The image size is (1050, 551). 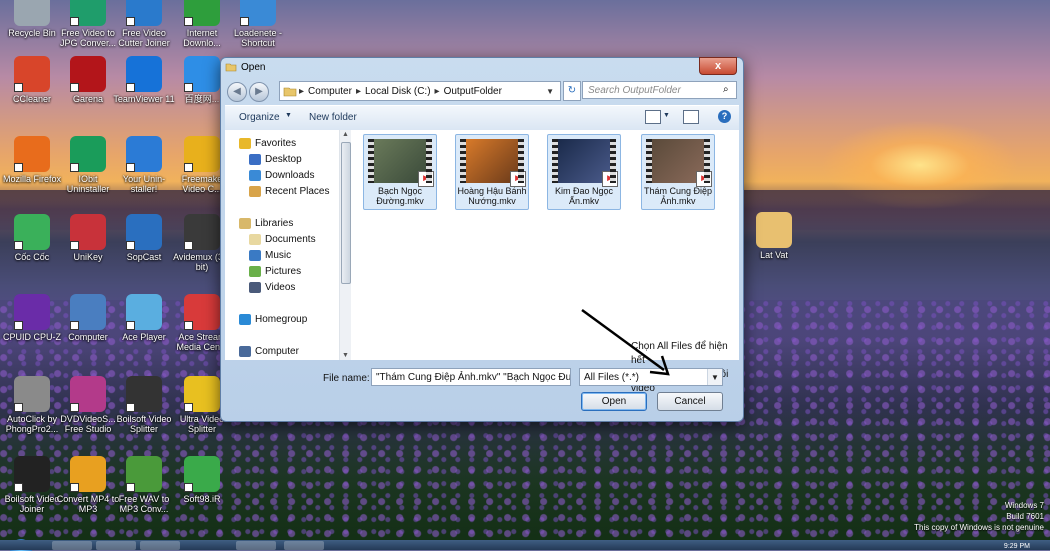 What do you see at coordinates (678, 196) in the screenshot?
I see `file-name: Thám Cung Điệp Ảnh.mkv` at bounding box center [678, 196].